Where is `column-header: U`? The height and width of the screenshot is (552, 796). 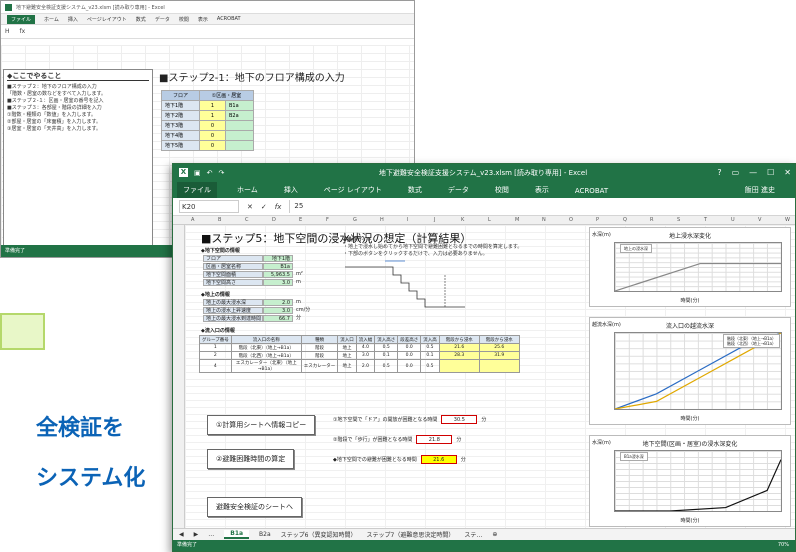 column-header: U is located at coordinates (733, 220).